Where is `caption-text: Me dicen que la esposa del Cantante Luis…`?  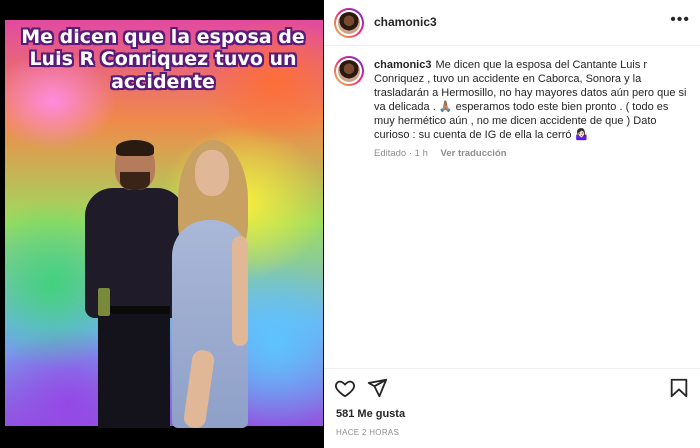 caption-text: Me dicen que la esposa del Cantante Luis… is located at coordinates (530, 100).